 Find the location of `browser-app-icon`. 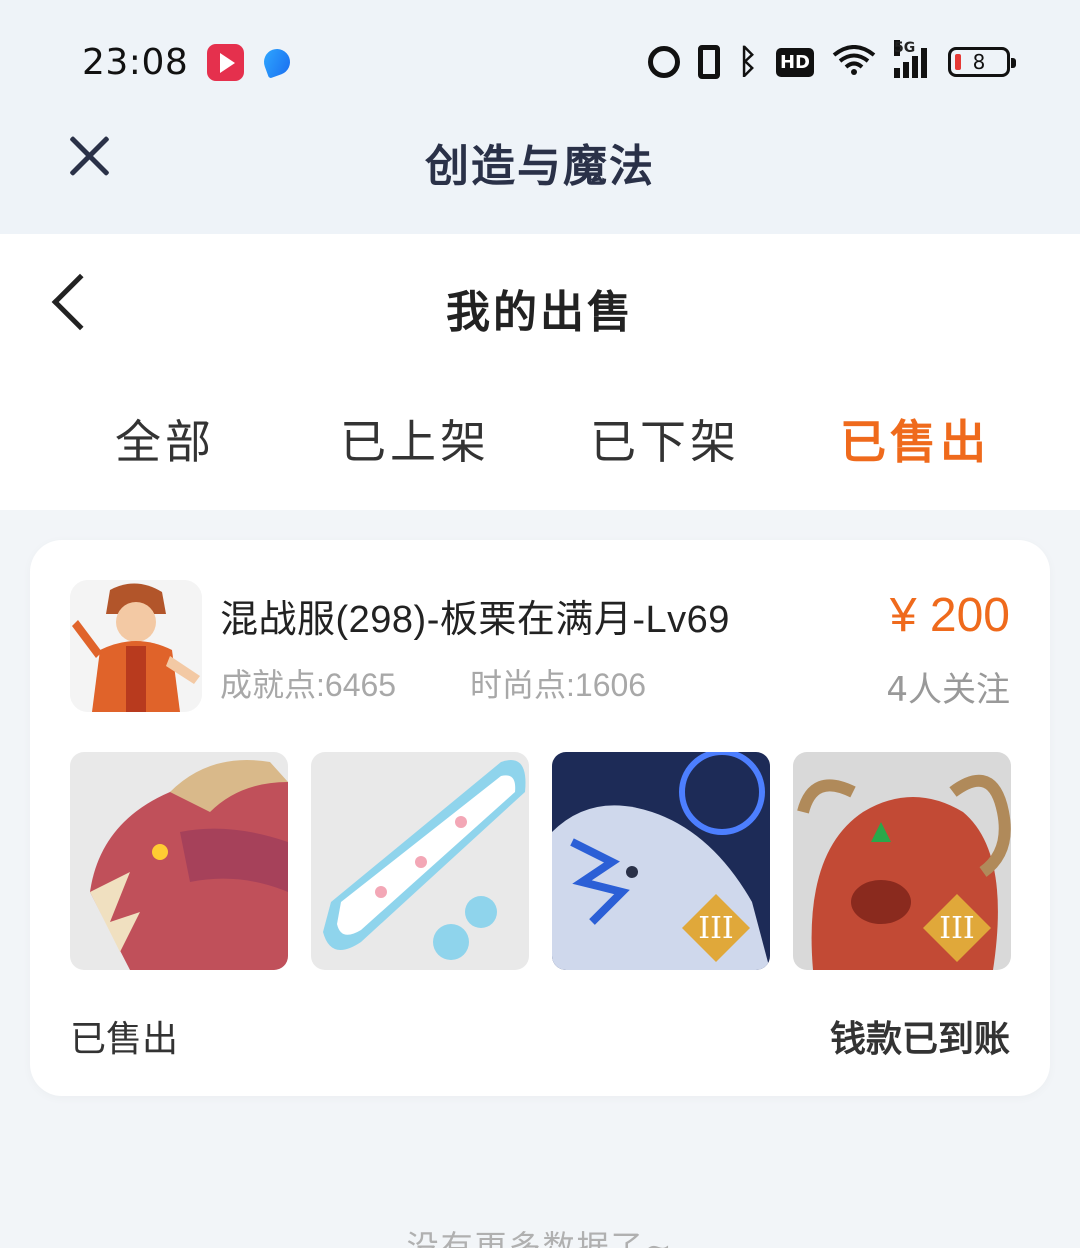

browser-app-icon is located at coordinates (277, 62).